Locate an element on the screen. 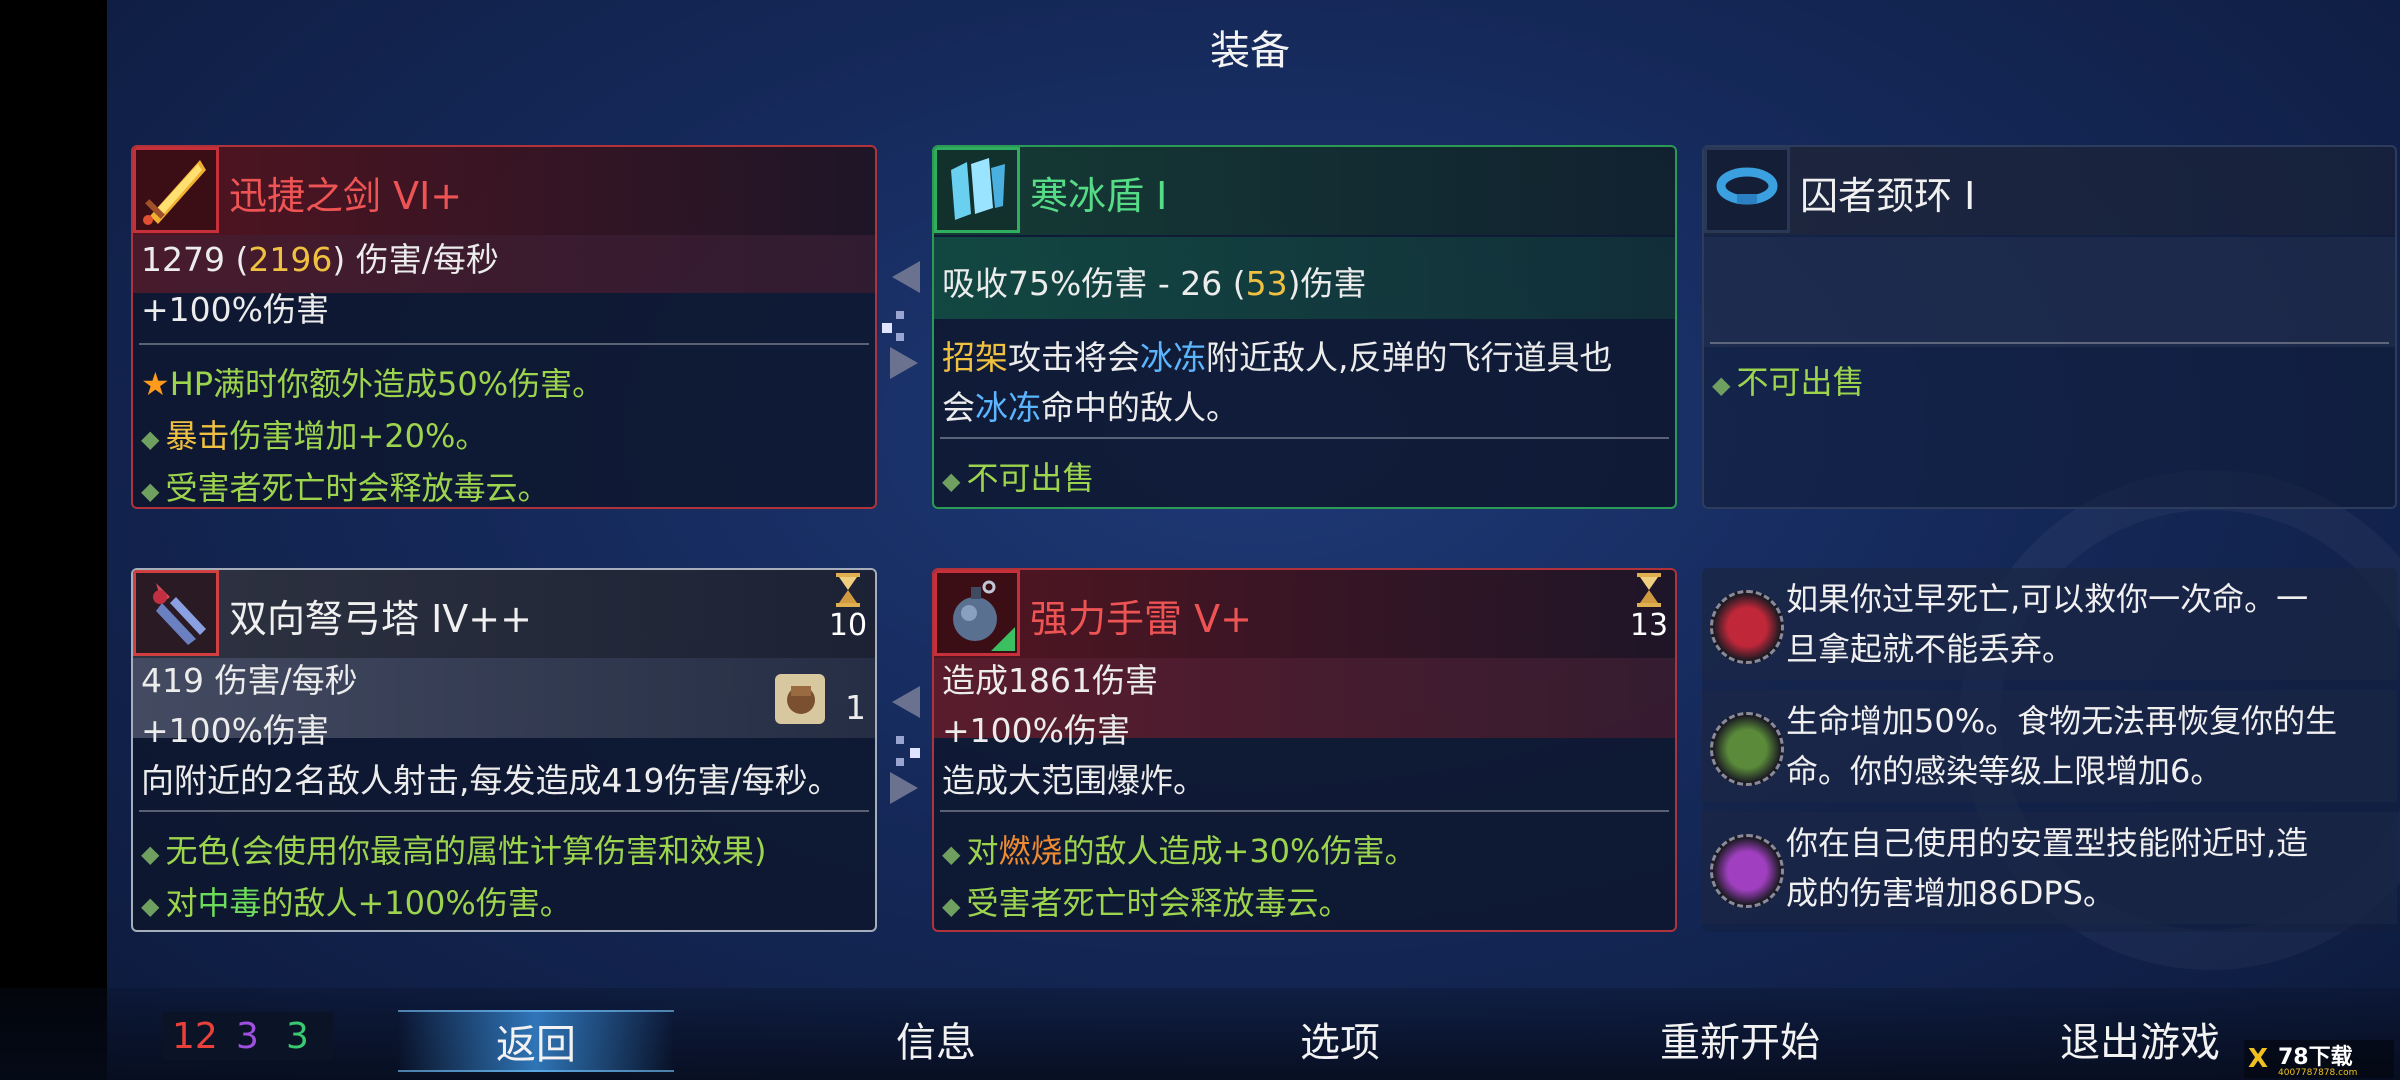  absorb-crit: 53 is located at coordinates (1266, 283).